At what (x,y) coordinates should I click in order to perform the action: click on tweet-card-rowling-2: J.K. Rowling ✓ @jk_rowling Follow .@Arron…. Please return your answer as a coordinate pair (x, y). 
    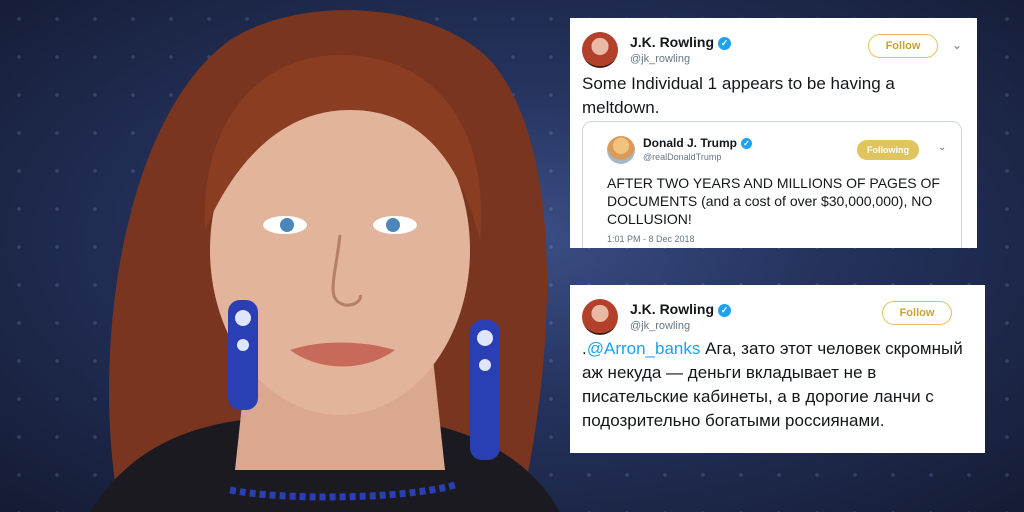
    Looking at the image, I should click on (777, 369).